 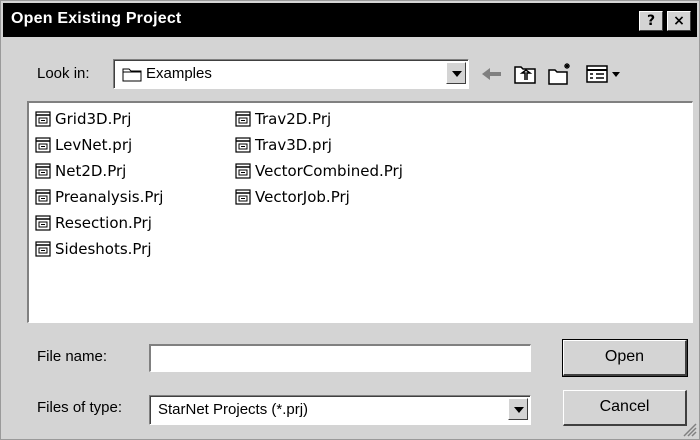 What do you see at coordinates (179, 73) in the screenshot?
I see `lookin-value: Examples` at bounding box center [179, 73].